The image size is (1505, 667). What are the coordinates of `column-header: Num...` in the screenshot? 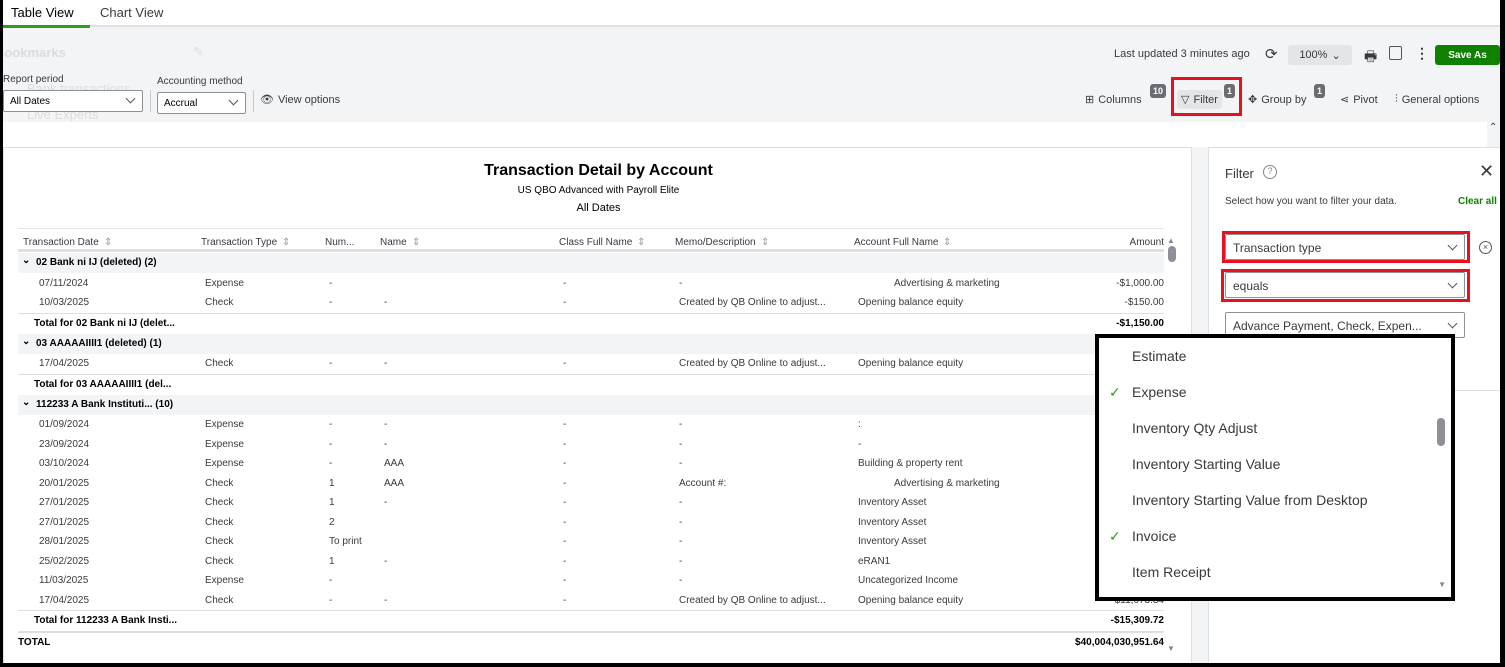 It's located at (339, 242).